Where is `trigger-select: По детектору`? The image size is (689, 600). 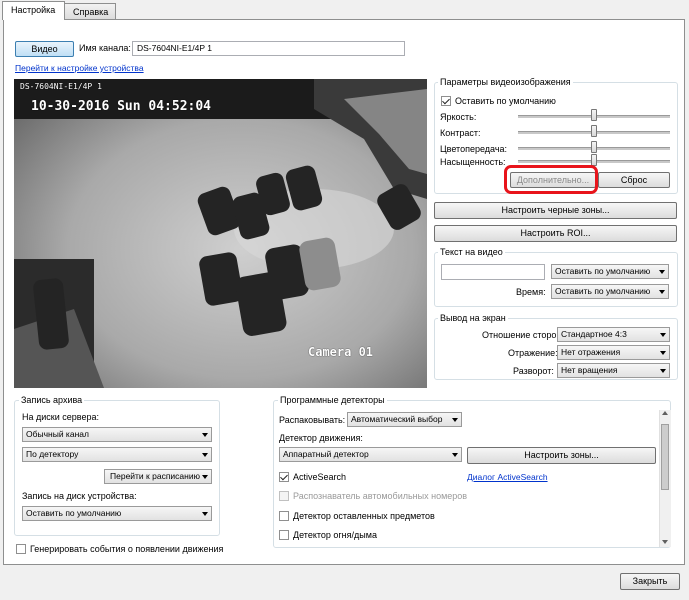 trigger-select: По детектору is located at coordinates (117, 454).